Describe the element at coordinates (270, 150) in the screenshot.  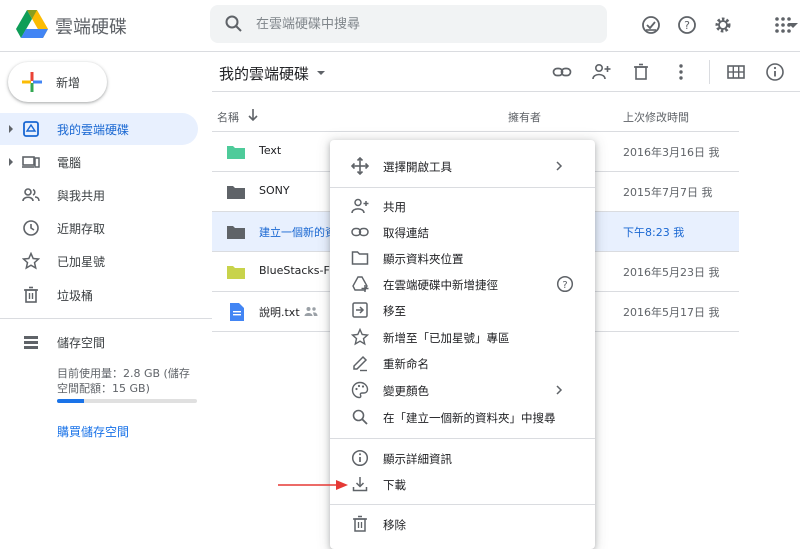
I see `file-name: Text` at that location.